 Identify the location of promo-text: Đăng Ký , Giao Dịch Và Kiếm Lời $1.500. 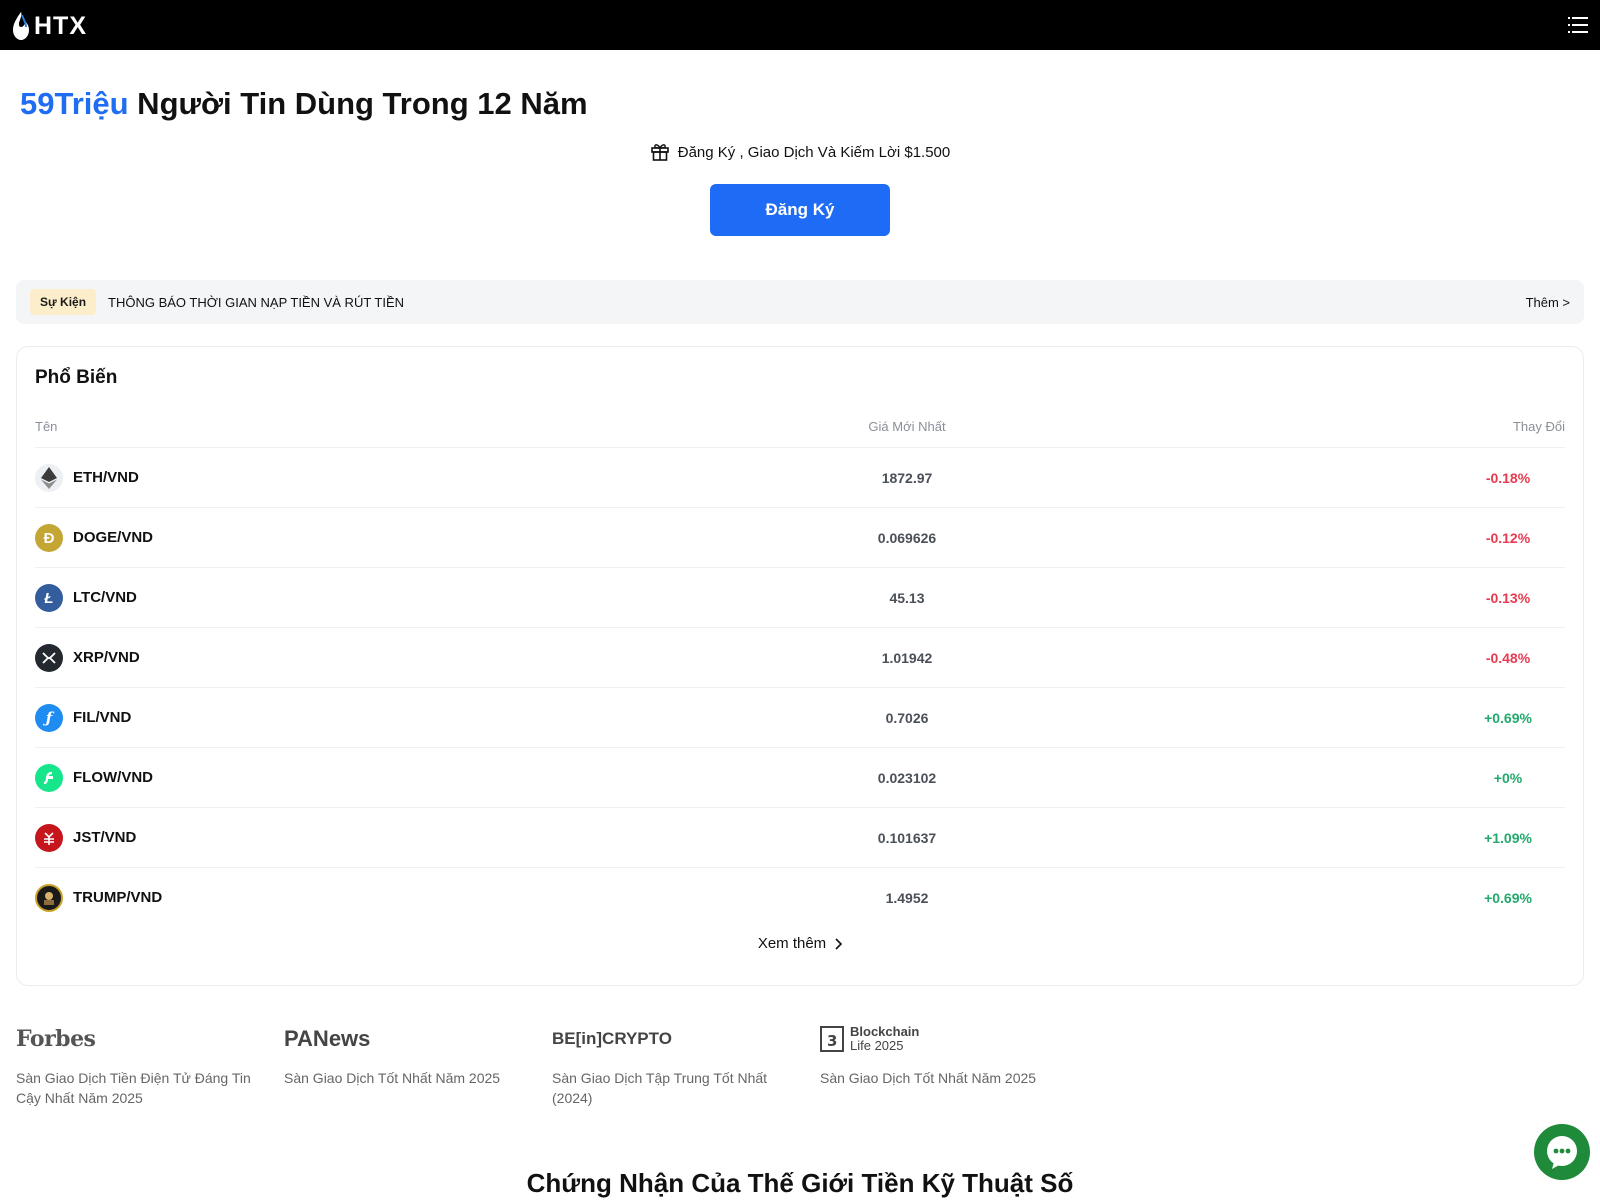
(814, 152).